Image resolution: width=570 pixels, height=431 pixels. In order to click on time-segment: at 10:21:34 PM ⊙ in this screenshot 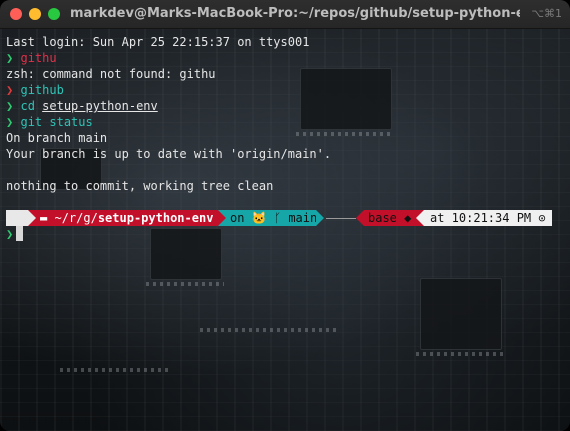, I will do `click(488, 218)`.